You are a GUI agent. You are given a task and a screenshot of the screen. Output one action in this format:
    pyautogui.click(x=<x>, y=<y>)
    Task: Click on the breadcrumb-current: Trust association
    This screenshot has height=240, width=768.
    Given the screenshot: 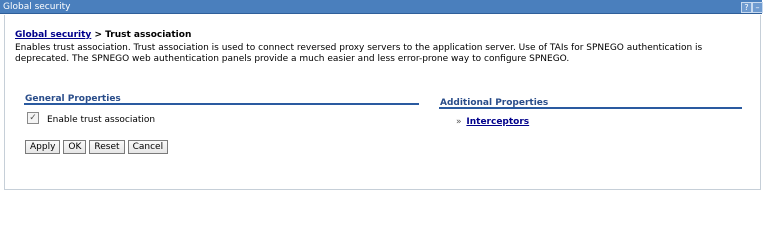 What is the action you would take?
    pyautogui.click(x=148, y=35)
    